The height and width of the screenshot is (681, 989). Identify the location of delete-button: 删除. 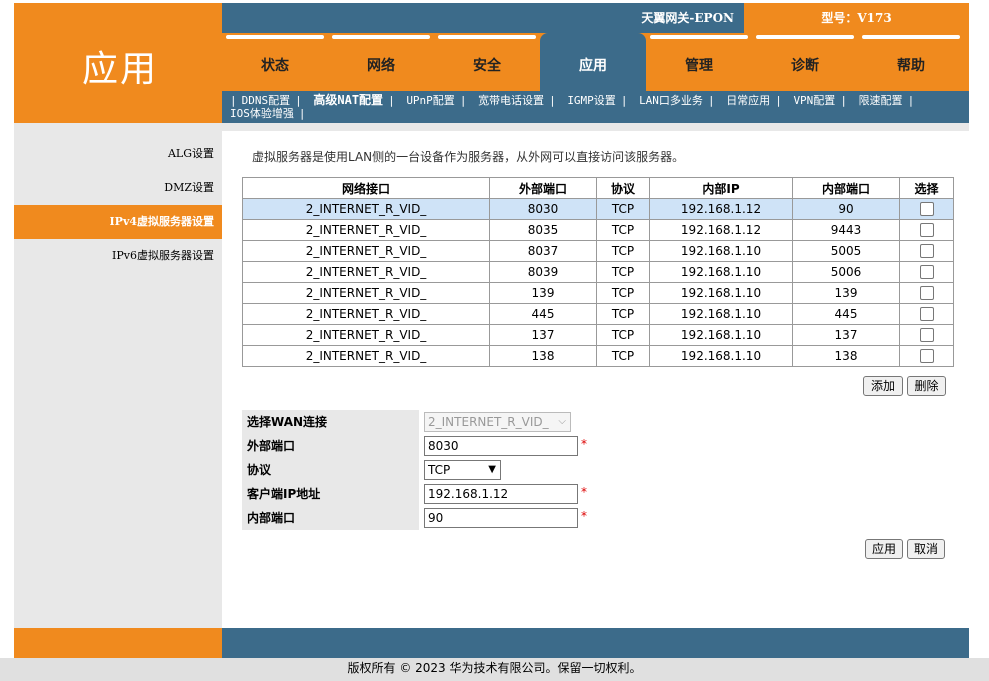
(926, 386).